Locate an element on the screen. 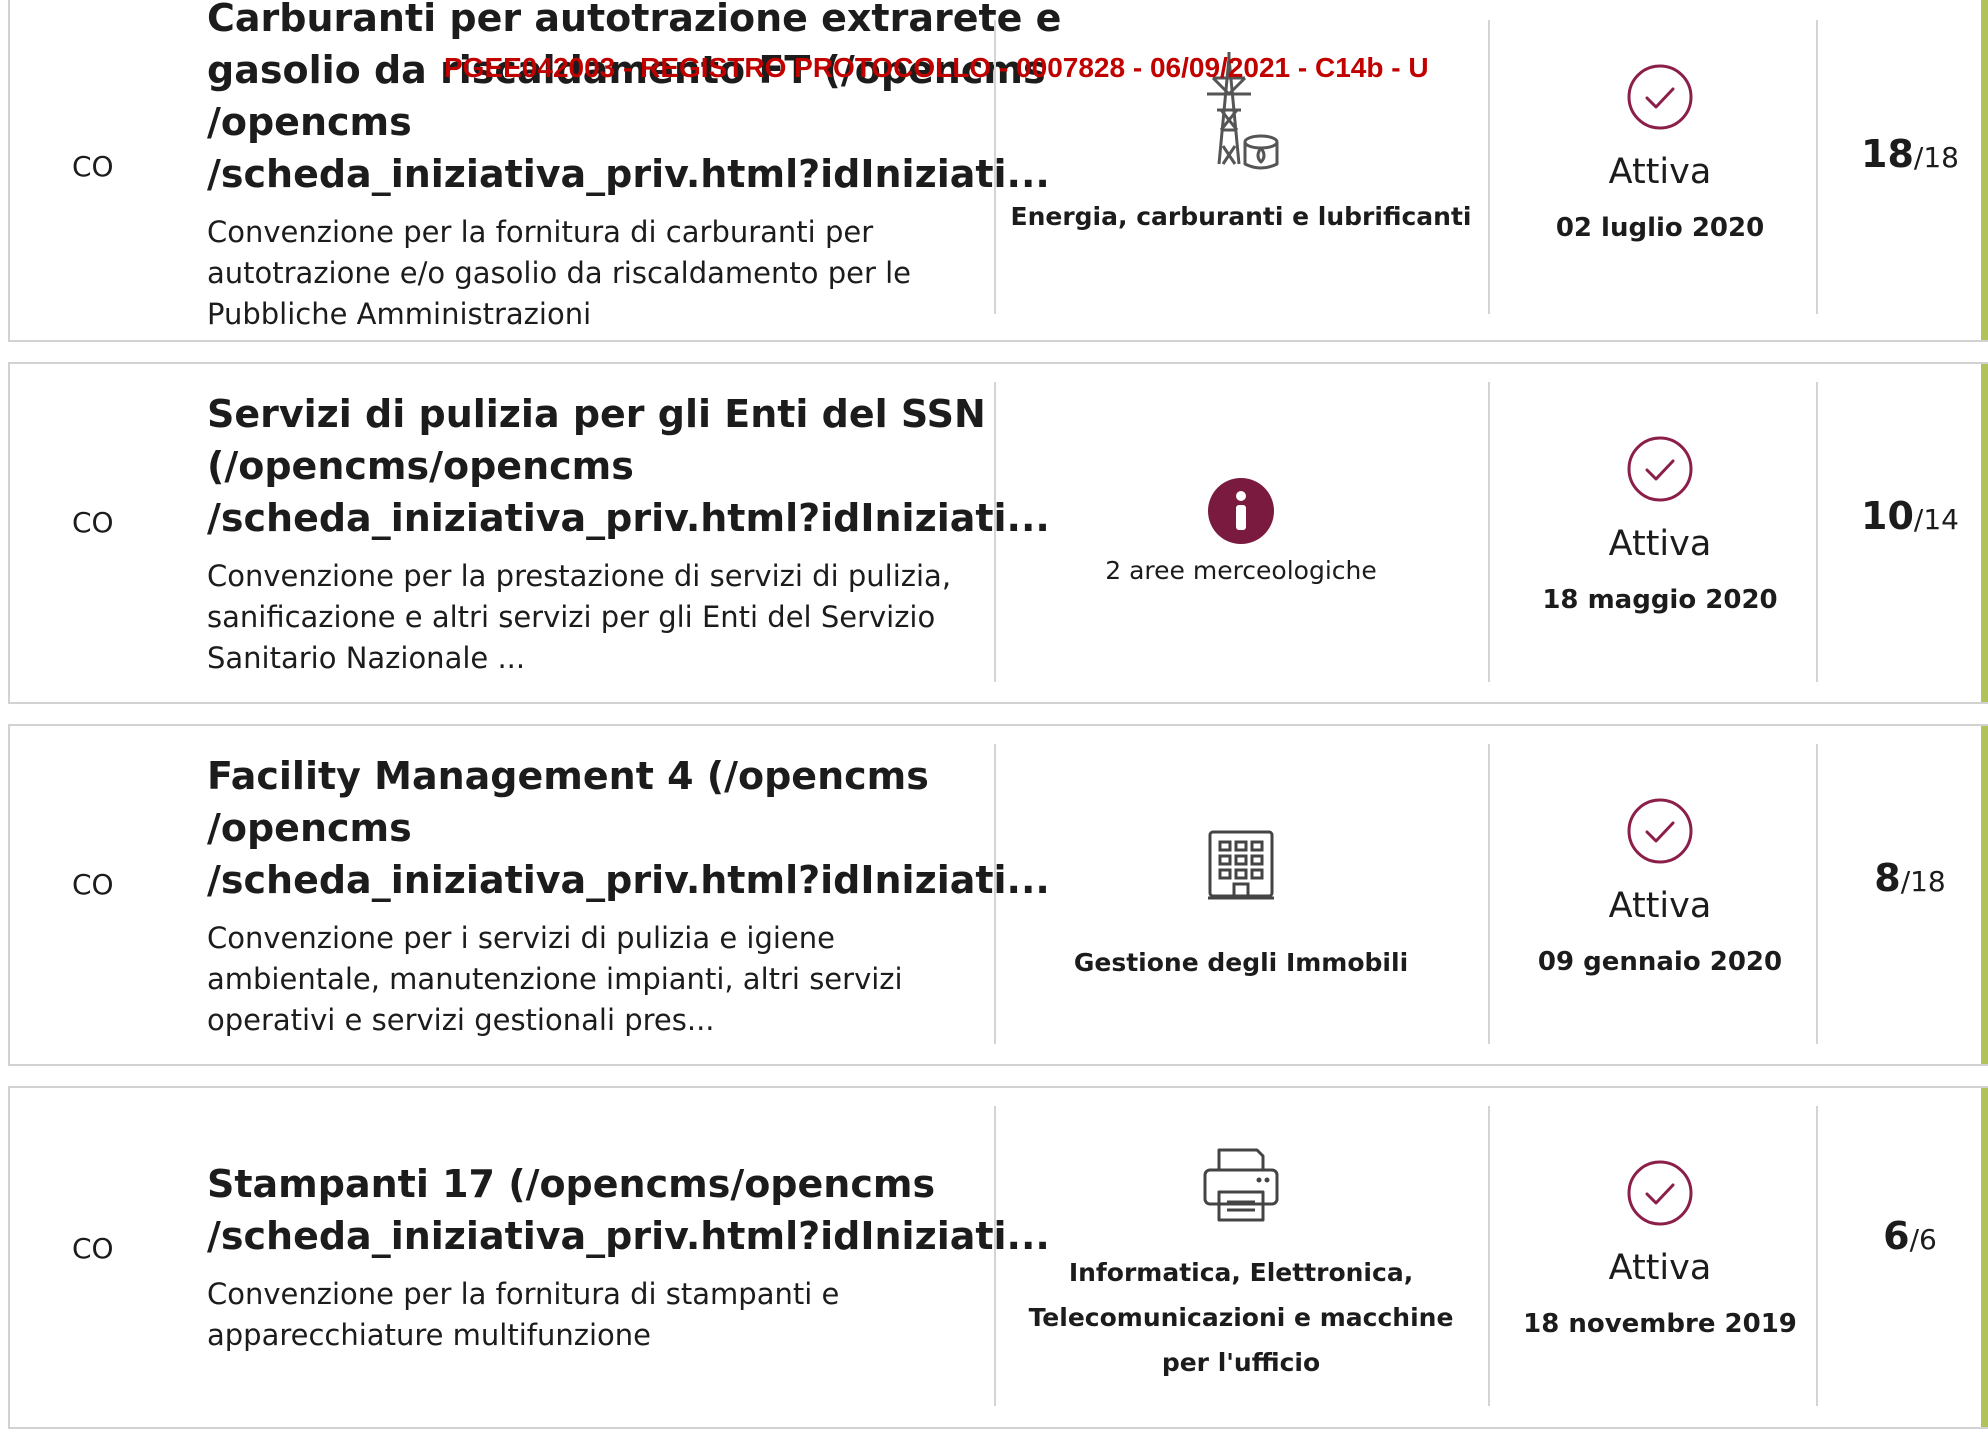 Image resolution: width=1988 pixels, height=1429 pixels. count-current: 8 is located at coordinates (1887, 878).